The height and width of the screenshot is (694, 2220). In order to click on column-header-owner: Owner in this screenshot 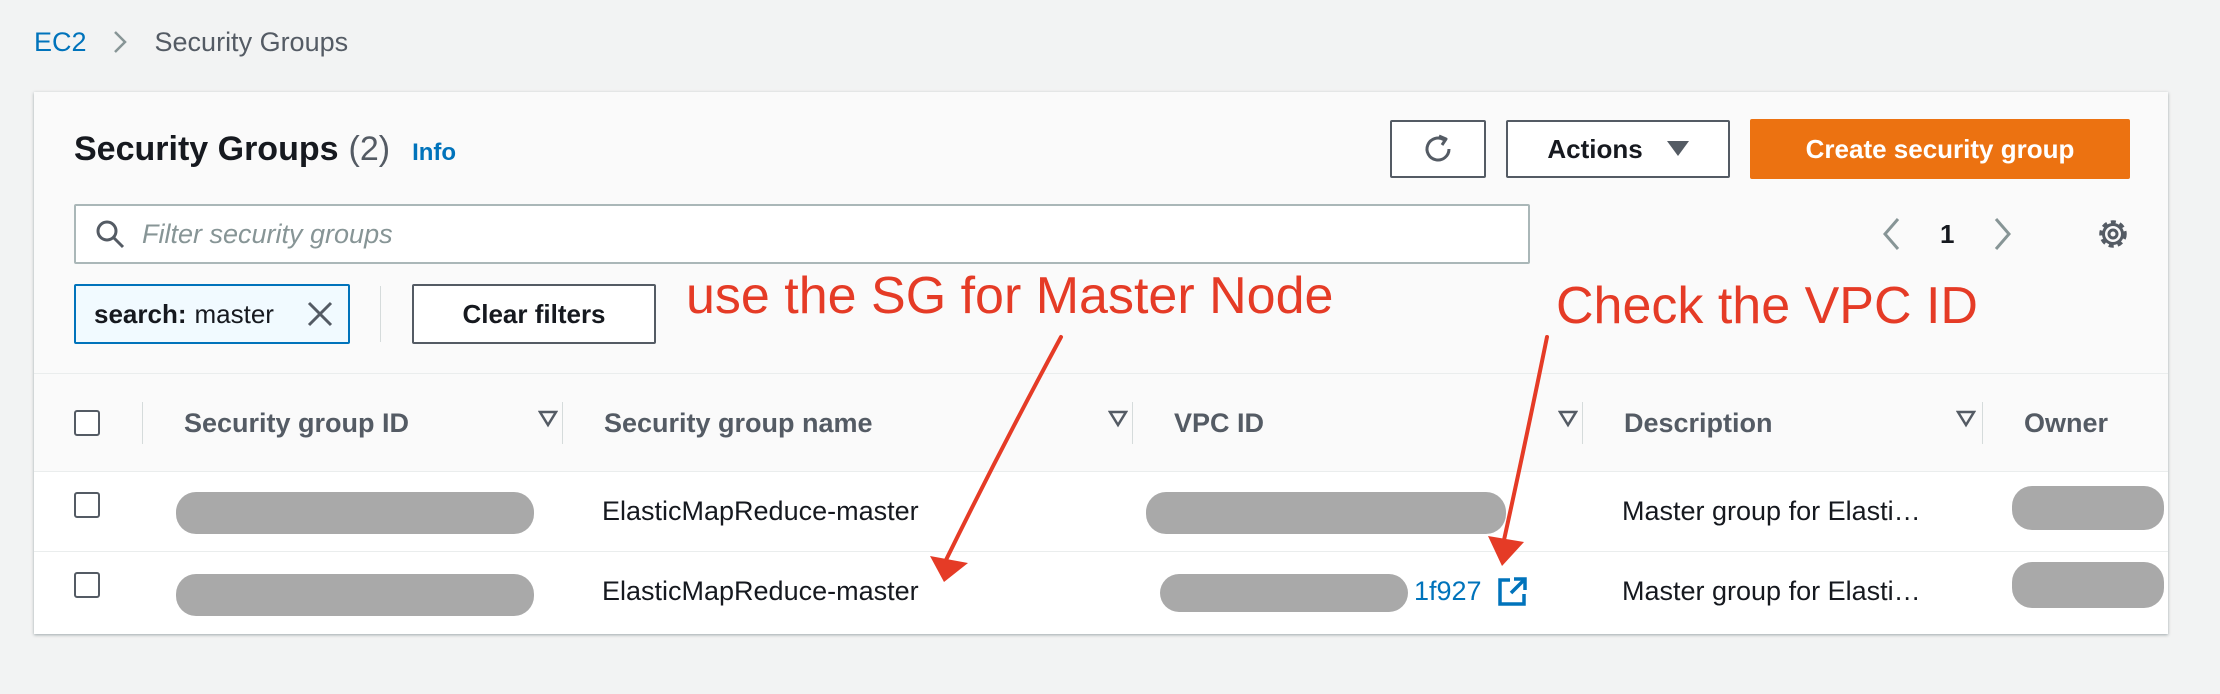, I will do `click(2094, 423)`.